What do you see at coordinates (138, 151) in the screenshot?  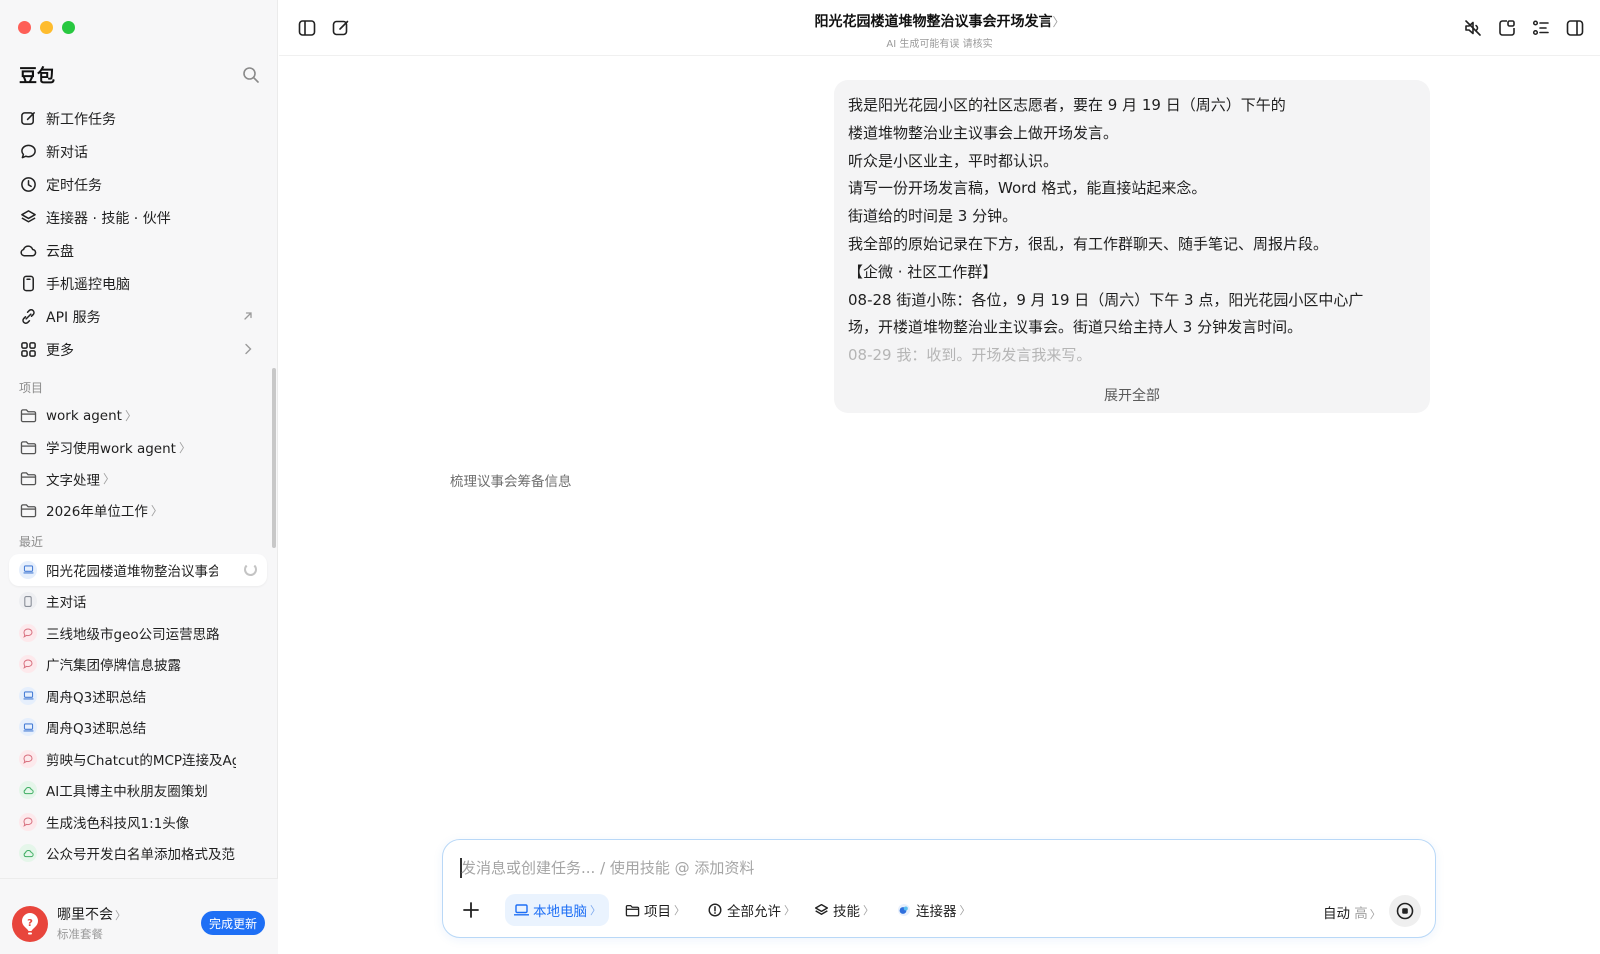 I see `nav-new-chat: 新对话` at bounding box center [138, 151].